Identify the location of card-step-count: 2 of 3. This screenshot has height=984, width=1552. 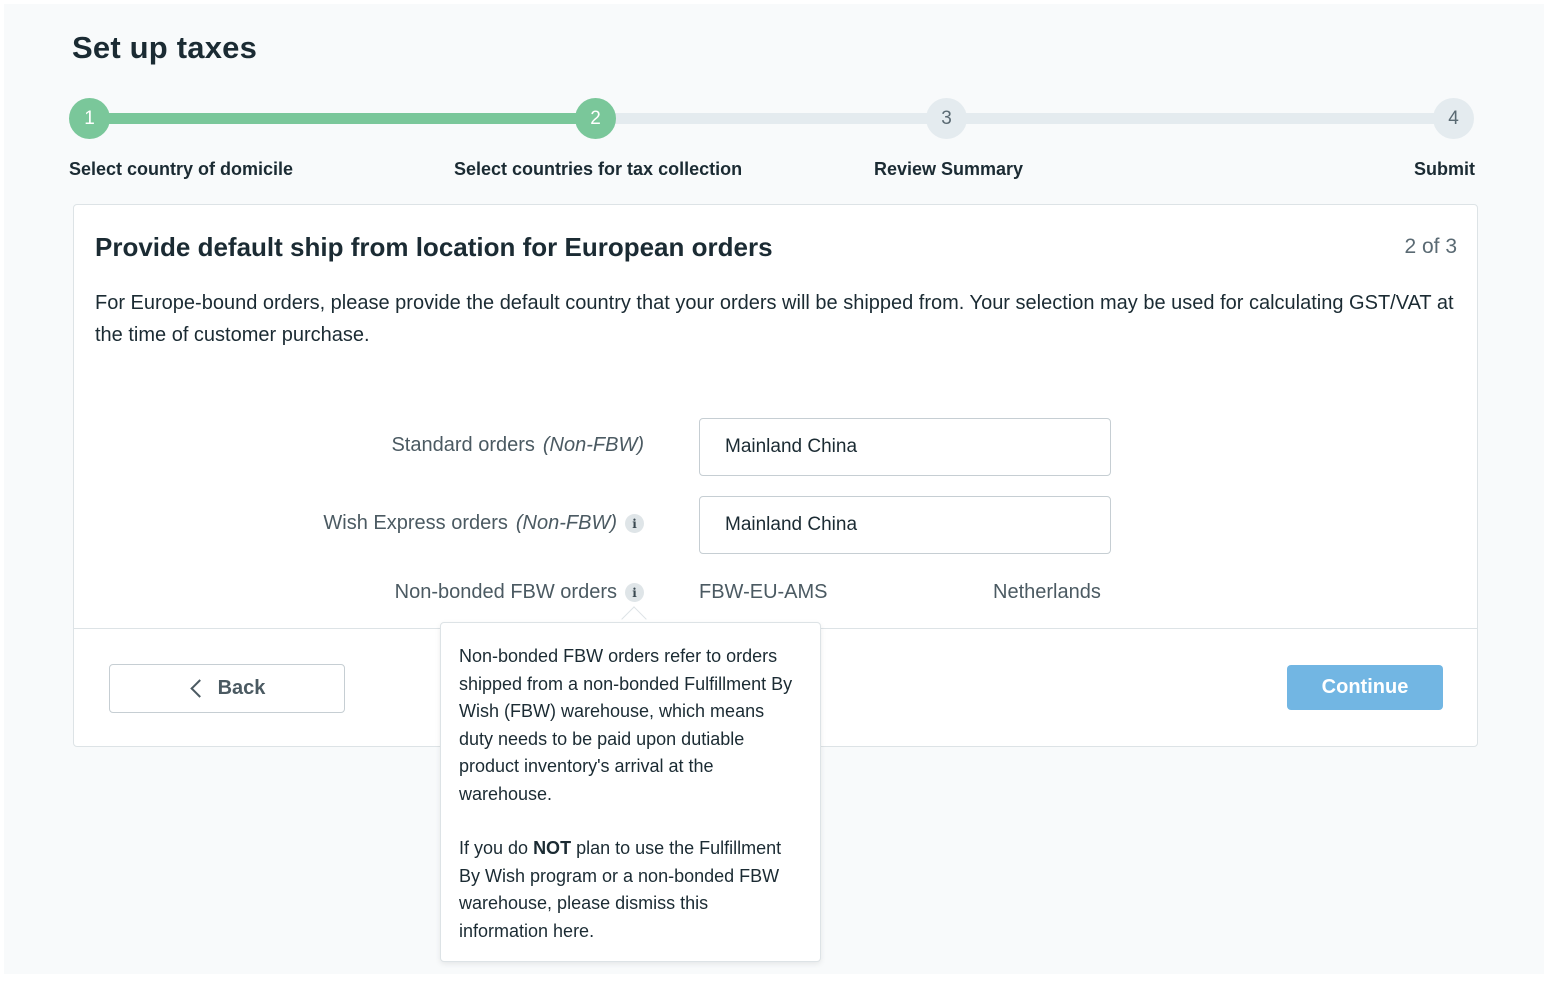
(1430, 246).